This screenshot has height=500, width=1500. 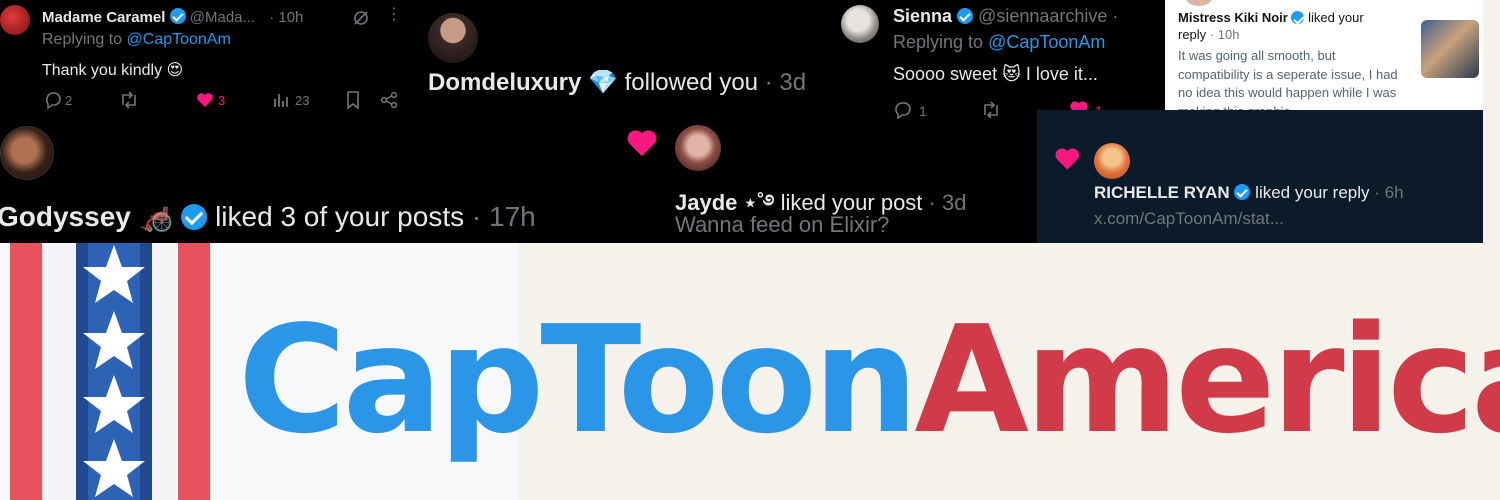 What do you see at coordinates (302, 100) in the screenshot?
I see `view-count: 23` at bounding box center [302, 100].